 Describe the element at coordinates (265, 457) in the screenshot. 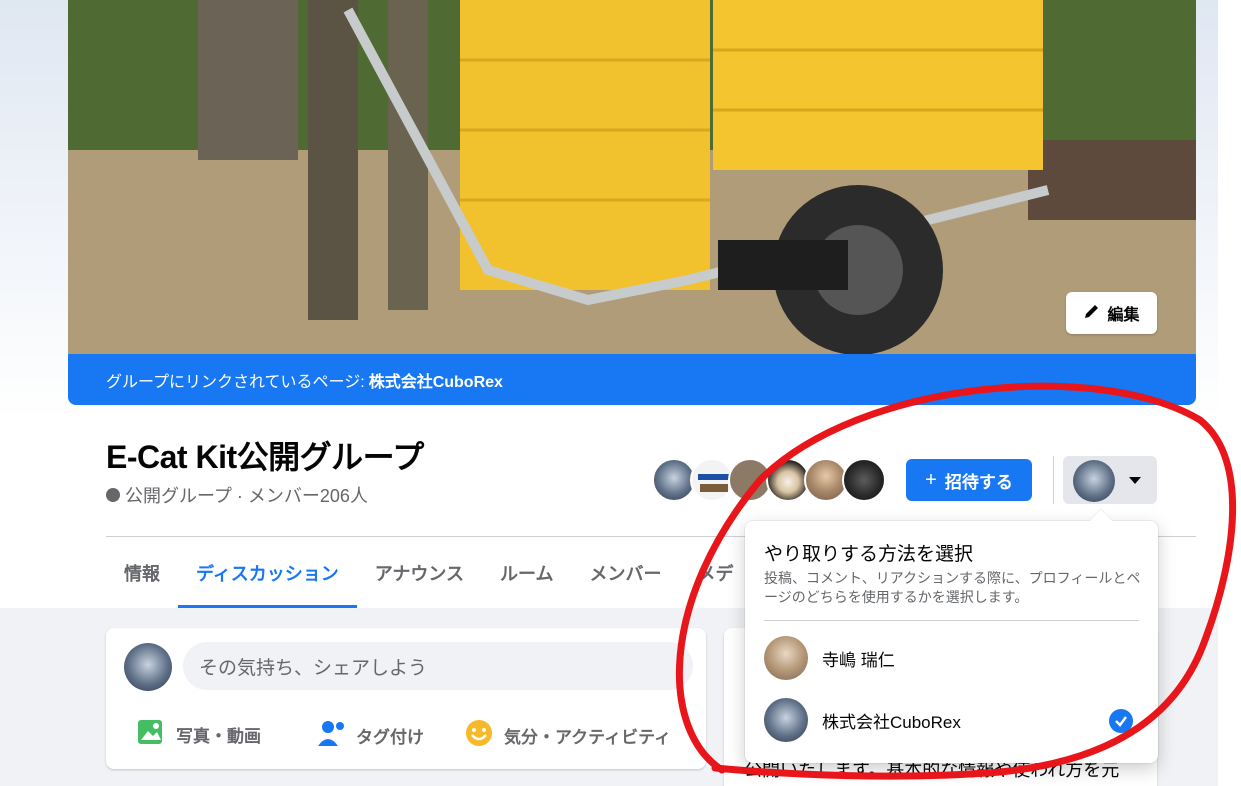

I see `group-name: E-Cat Kit公開グループ` at that location.